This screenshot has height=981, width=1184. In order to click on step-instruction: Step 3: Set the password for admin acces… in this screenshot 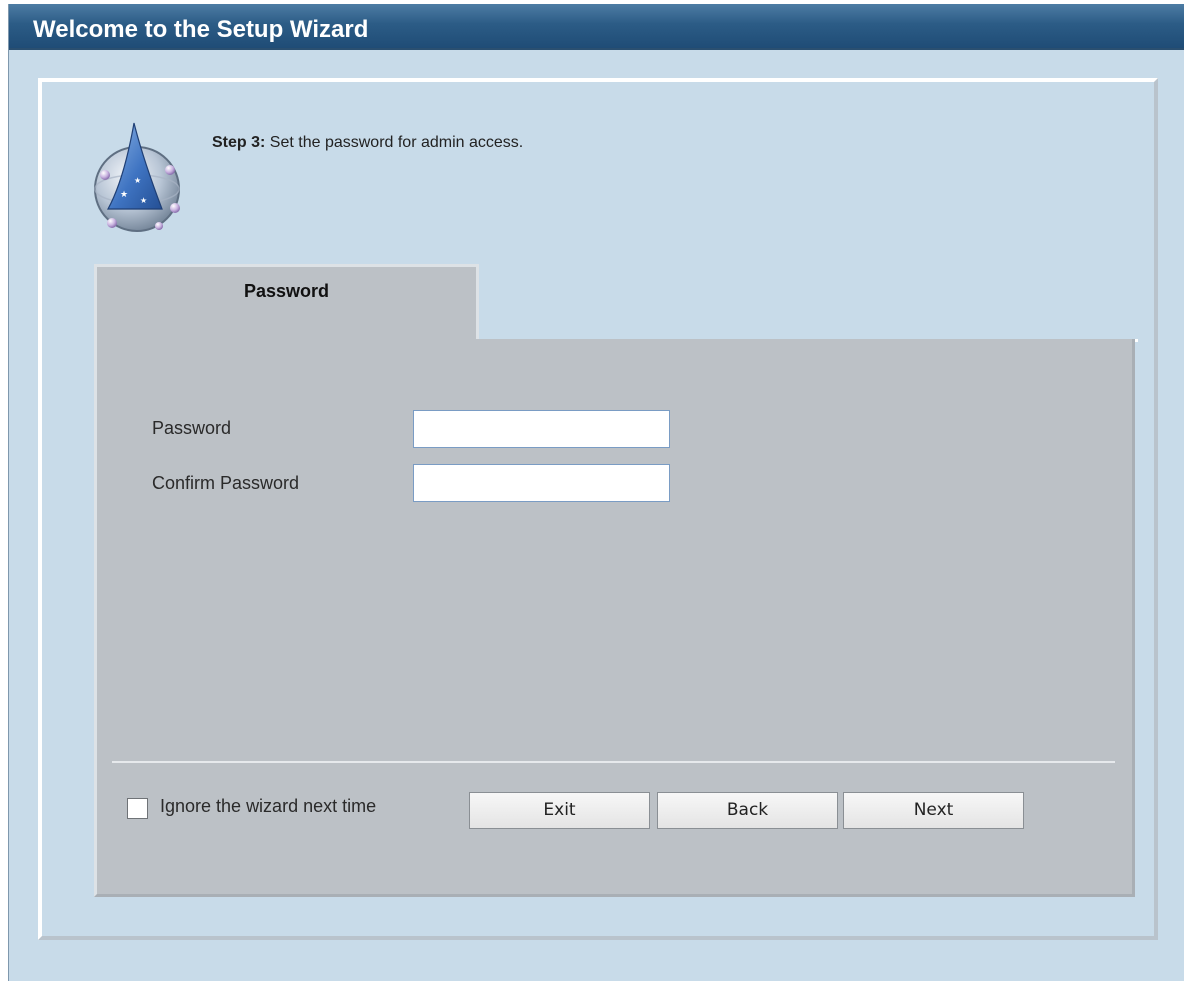, I will do `click(367, 143)`.